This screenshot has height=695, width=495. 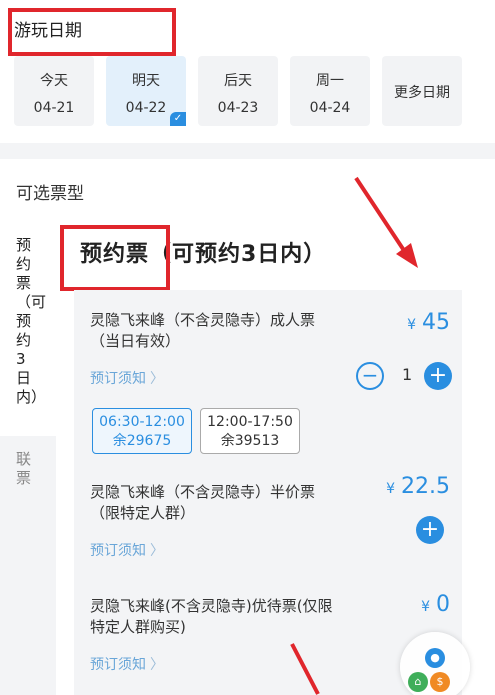 I want to click on date-card-tomorrow: 明天 04-22 ✓, so click(x=146, y=91).